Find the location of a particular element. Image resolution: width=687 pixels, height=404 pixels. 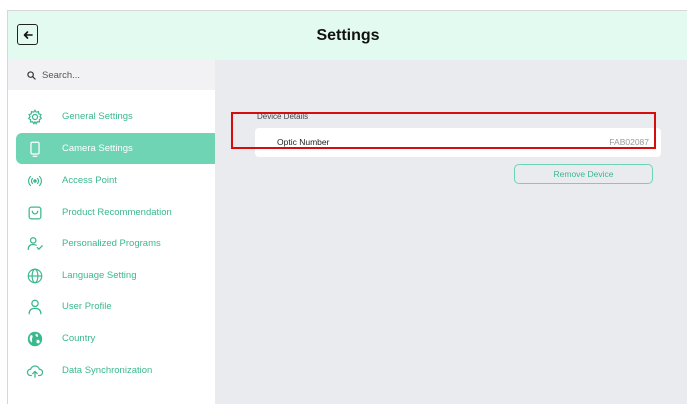

cloud-upload-icon is located at coordinates (35, 371).